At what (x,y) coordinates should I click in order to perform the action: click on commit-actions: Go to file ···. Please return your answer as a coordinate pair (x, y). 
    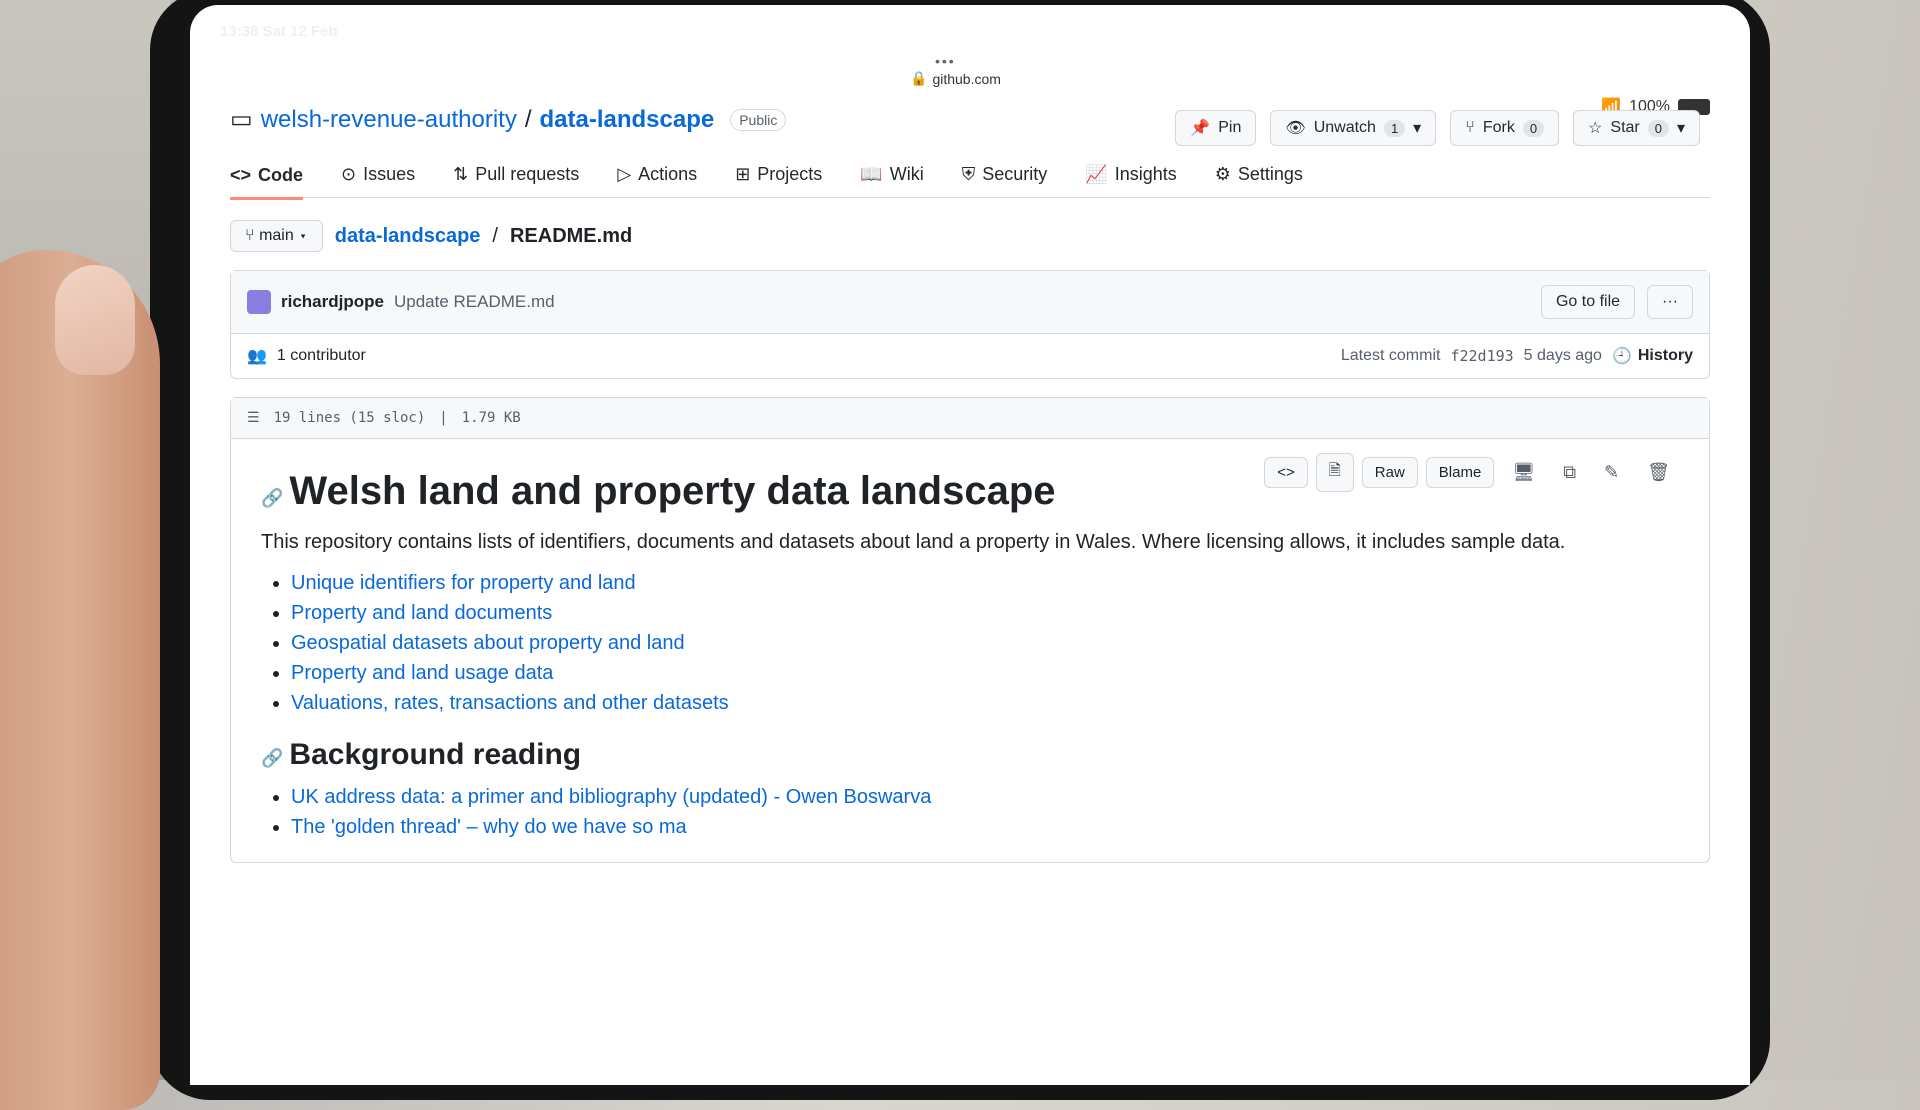
    Looking at the image, I should click on (1616, 302).